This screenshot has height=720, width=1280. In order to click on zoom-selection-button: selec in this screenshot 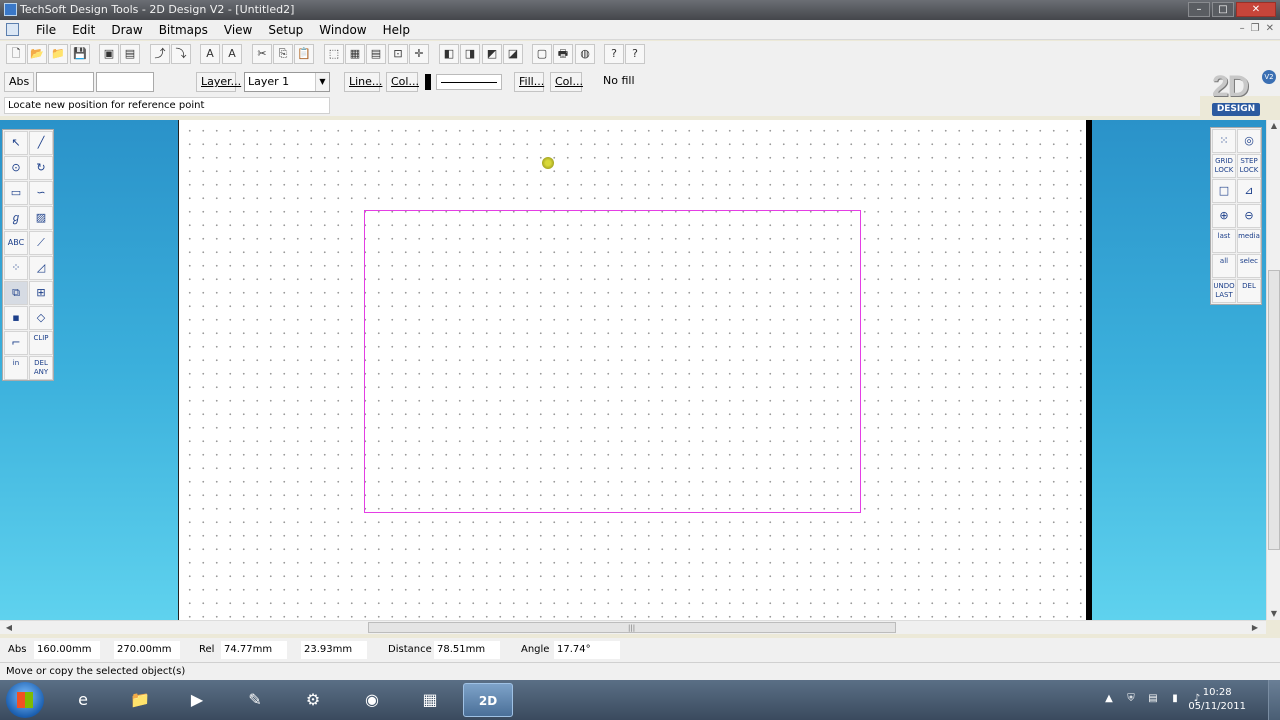, I will do `click(1249, 266)`.